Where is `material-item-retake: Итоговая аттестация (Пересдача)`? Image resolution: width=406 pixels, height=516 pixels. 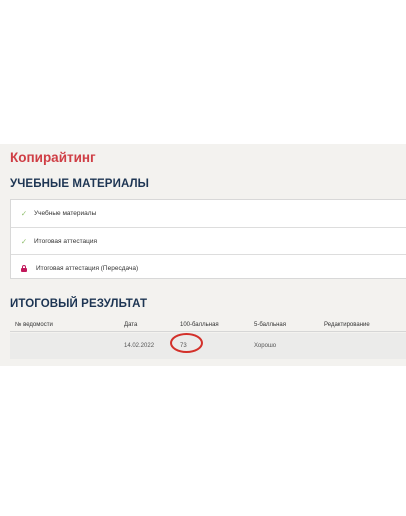
material-item-retake: Итоговая аттестация (Пересдача) is located at coordinates (208, 267).